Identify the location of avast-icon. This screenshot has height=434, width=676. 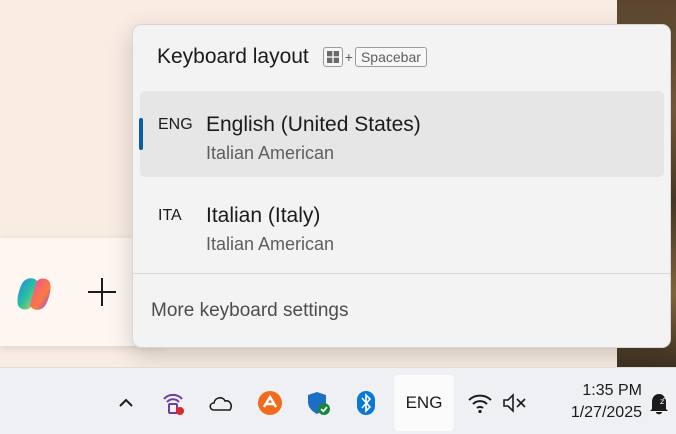
(270, 403).